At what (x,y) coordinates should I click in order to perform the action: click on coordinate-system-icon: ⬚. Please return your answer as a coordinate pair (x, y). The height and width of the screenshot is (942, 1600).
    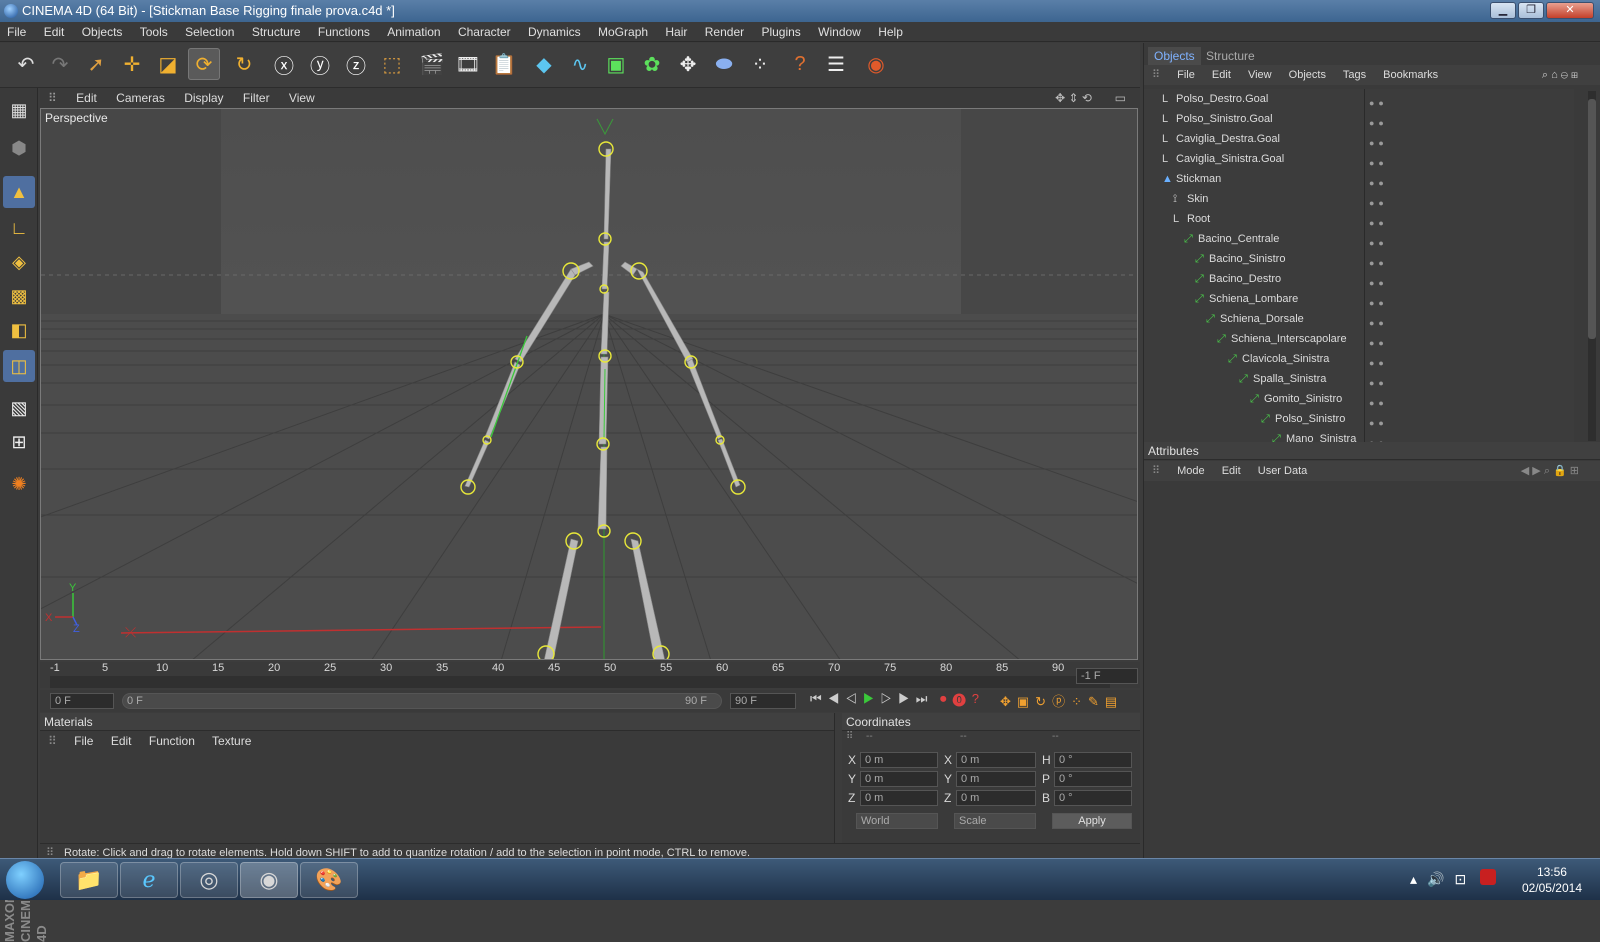
    Looking at the image, I should click on (392, 64).